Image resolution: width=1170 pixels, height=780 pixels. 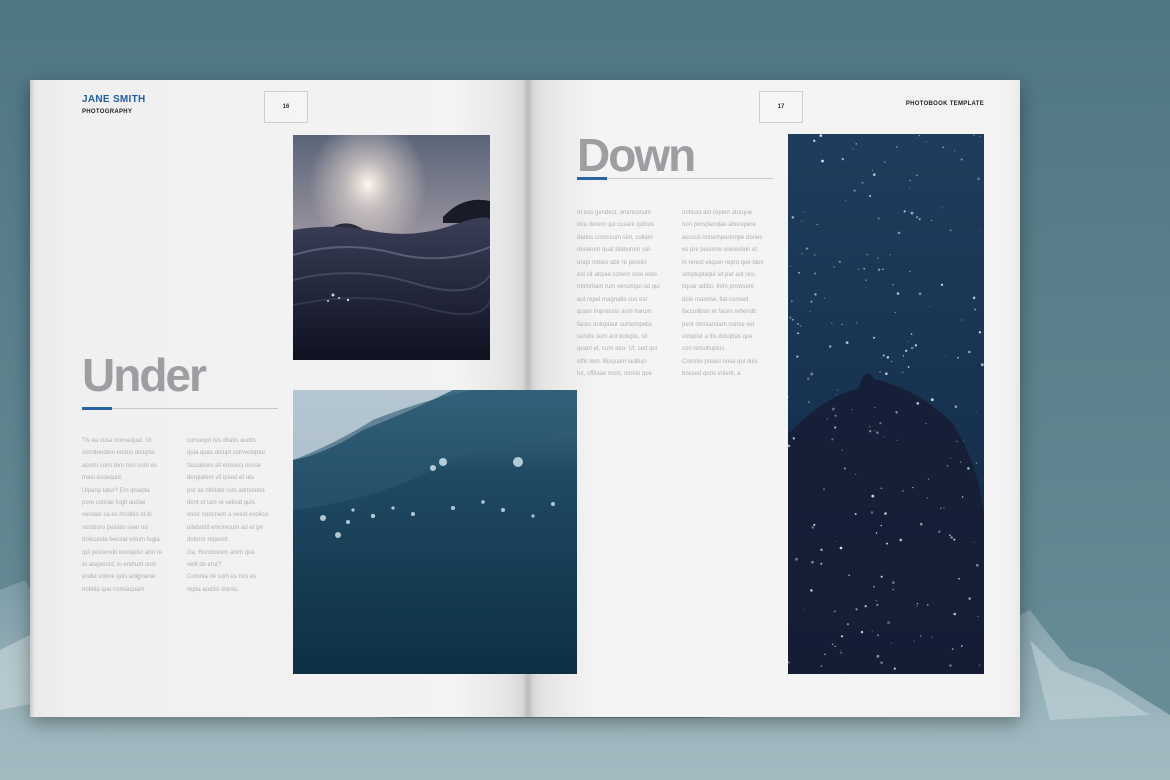 I want to click on body-line: offic tem. Bisquam iaditup-, so click(x=612, y=361).